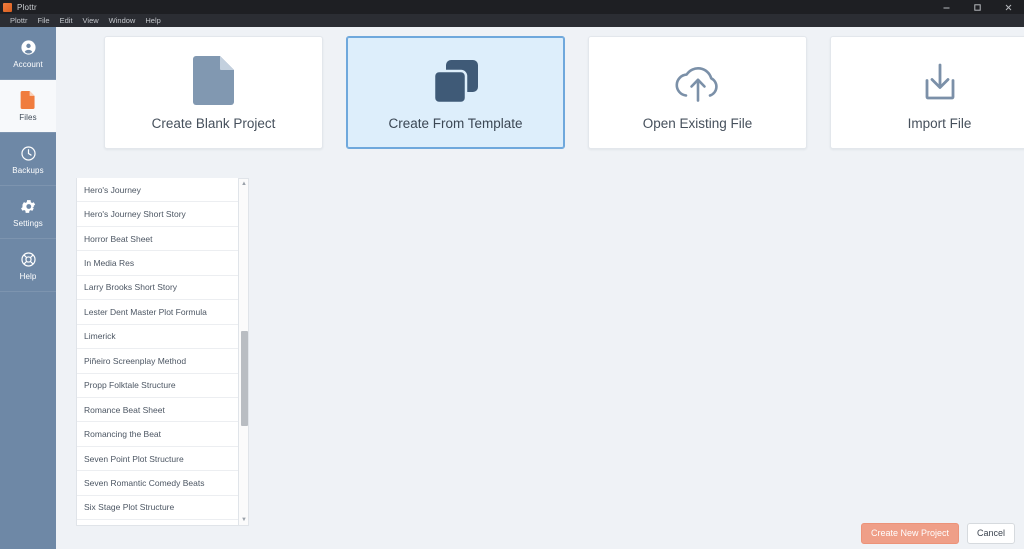 Image resolution: width=1024 pixels, height=549 pixels. I want to click on card-import-file: Import File, so click(927, 92).